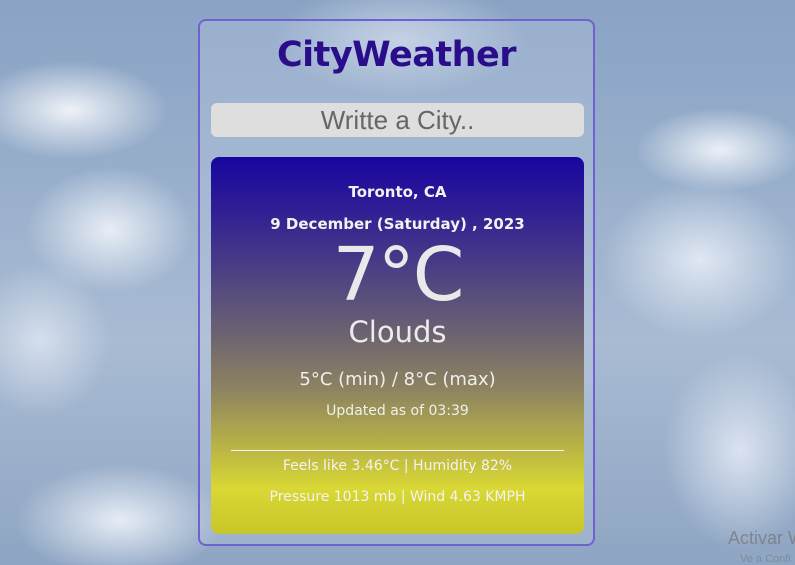 This screenshot has height=565, width=795. I want to click on app-title: CityWeather, so click(396, 55).